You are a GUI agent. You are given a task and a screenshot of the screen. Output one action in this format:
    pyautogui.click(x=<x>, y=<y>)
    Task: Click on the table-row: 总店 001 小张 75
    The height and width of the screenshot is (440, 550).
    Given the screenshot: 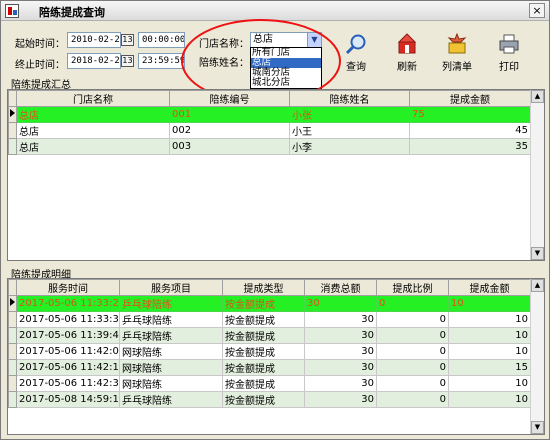 What is the action you would take?
    pyautogui.click(x=269, y=114)
    